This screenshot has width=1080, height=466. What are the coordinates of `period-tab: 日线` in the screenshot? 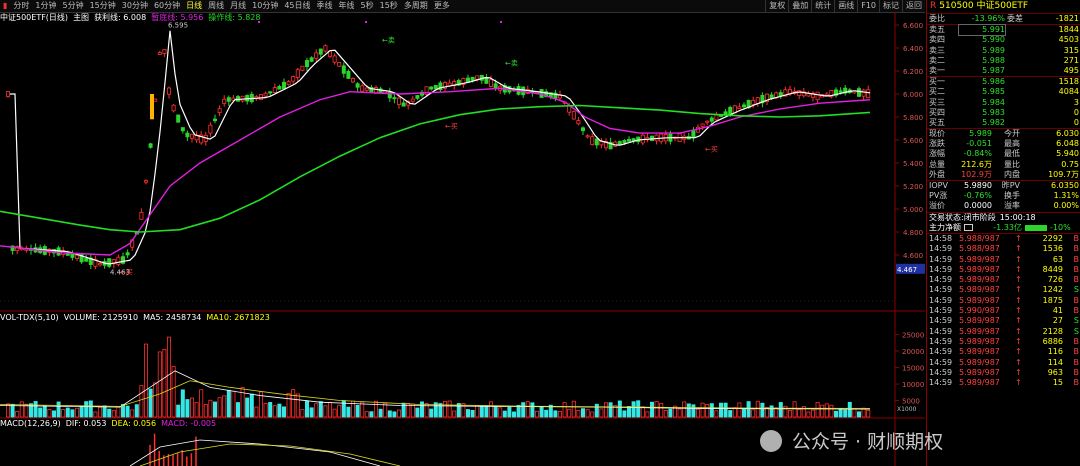 It's located at (194, 6).